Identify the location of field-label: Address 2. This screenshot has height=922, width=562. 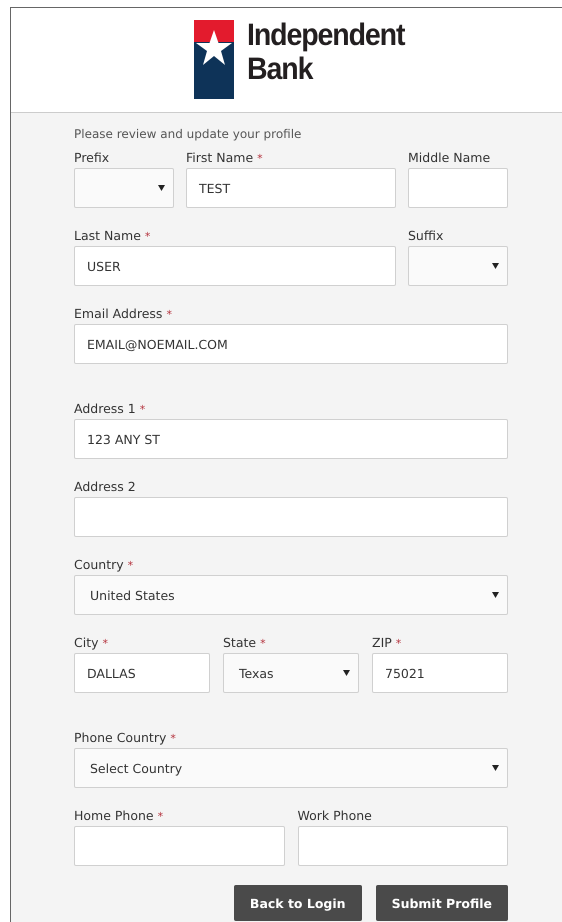
(105, 486).